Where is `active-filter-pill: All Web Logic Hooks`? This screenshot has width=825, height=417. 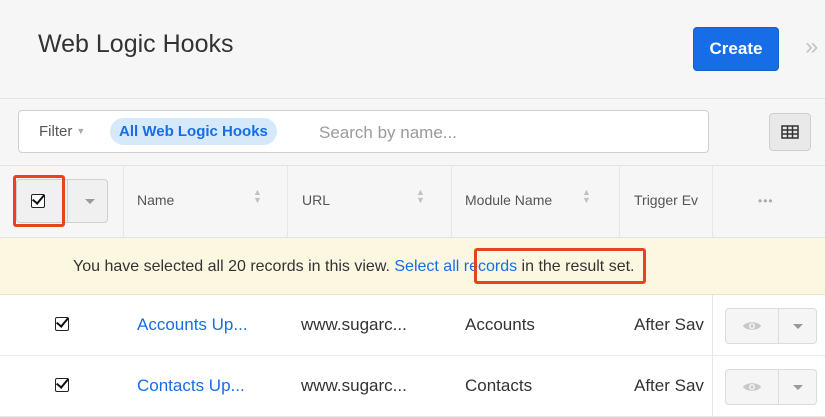 active-filter-pill: All Web Logic Hooks is located at coordinates (193, 131).